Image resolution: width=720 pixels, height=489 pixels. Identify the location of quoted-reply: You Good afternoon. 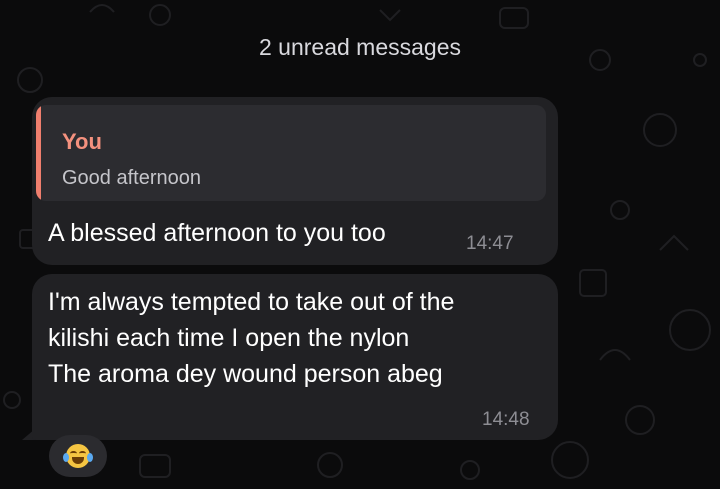
(291, 153).